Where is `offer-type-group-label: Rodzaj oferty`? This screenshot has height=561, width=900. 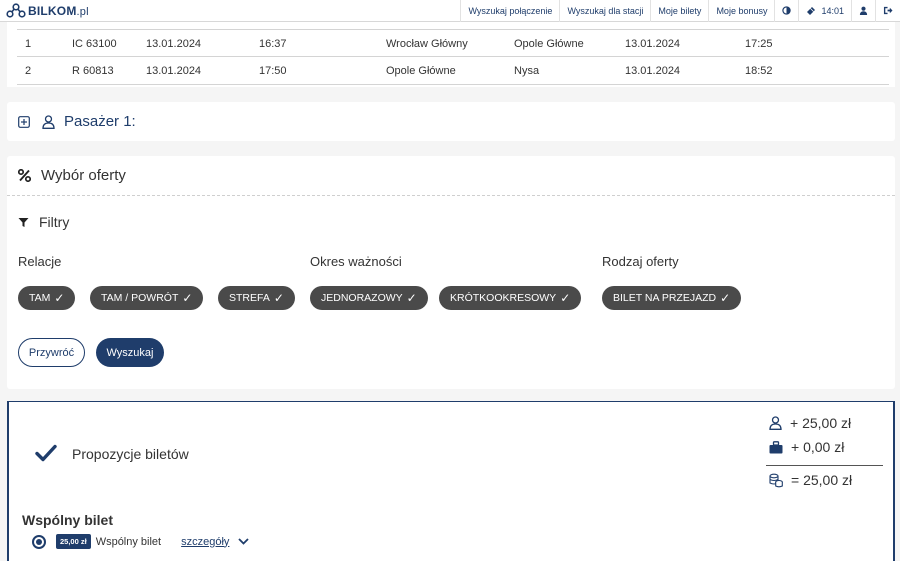 offer-type-group-label: Rodzaj oferty is located at coordinates (640, 261).